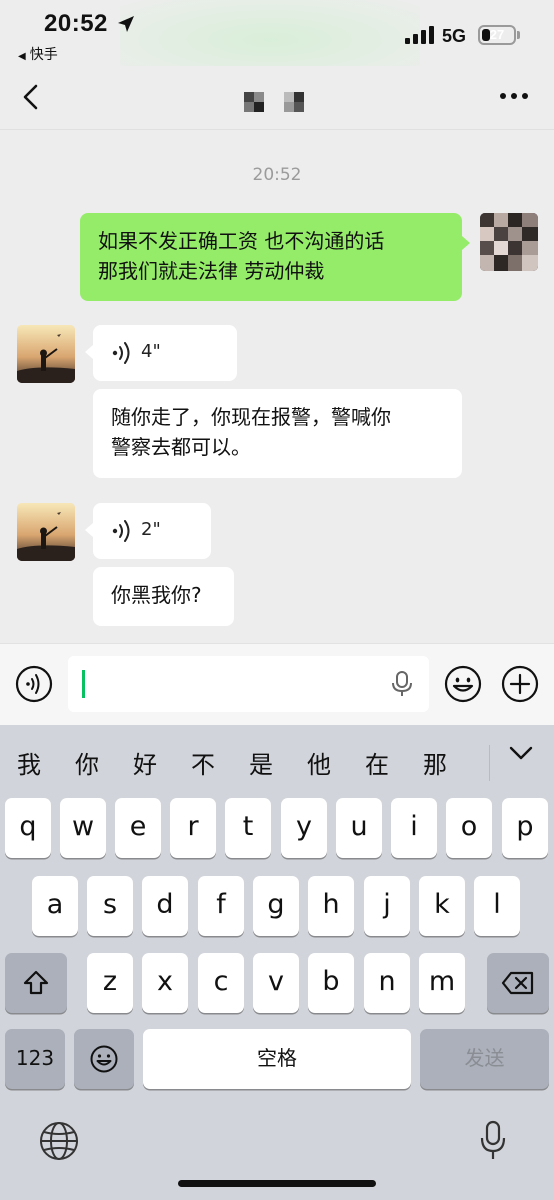  I want to click on avatar-self, so click(509, 242).